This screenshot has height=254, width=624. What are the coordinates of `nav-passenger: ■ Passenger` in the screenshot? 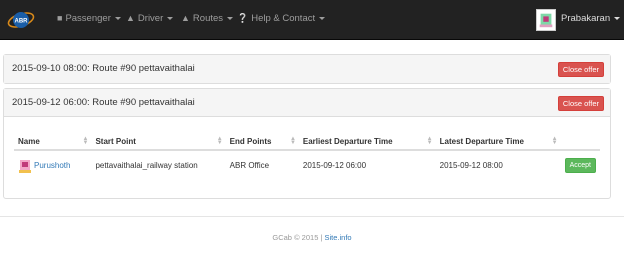 It's located at (89, 20).